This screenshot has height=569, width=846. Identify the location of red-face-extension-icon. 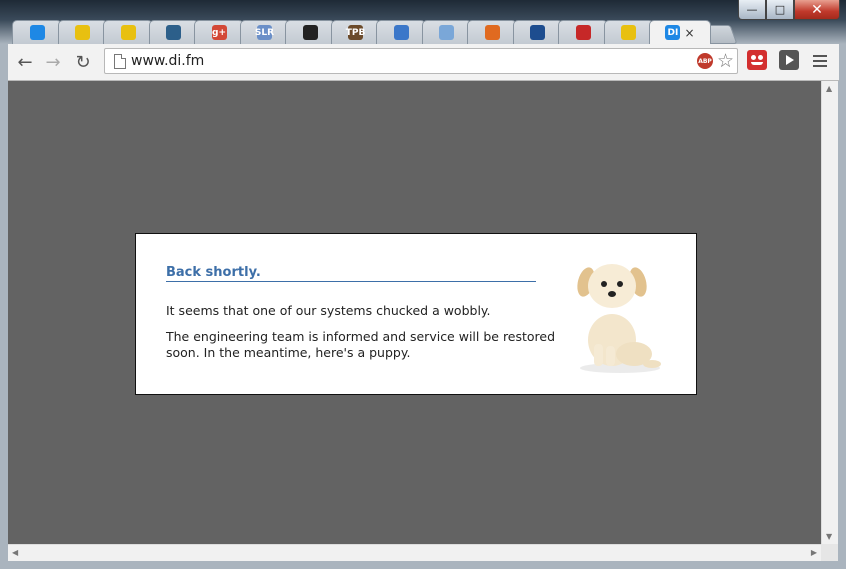
(757, 60).